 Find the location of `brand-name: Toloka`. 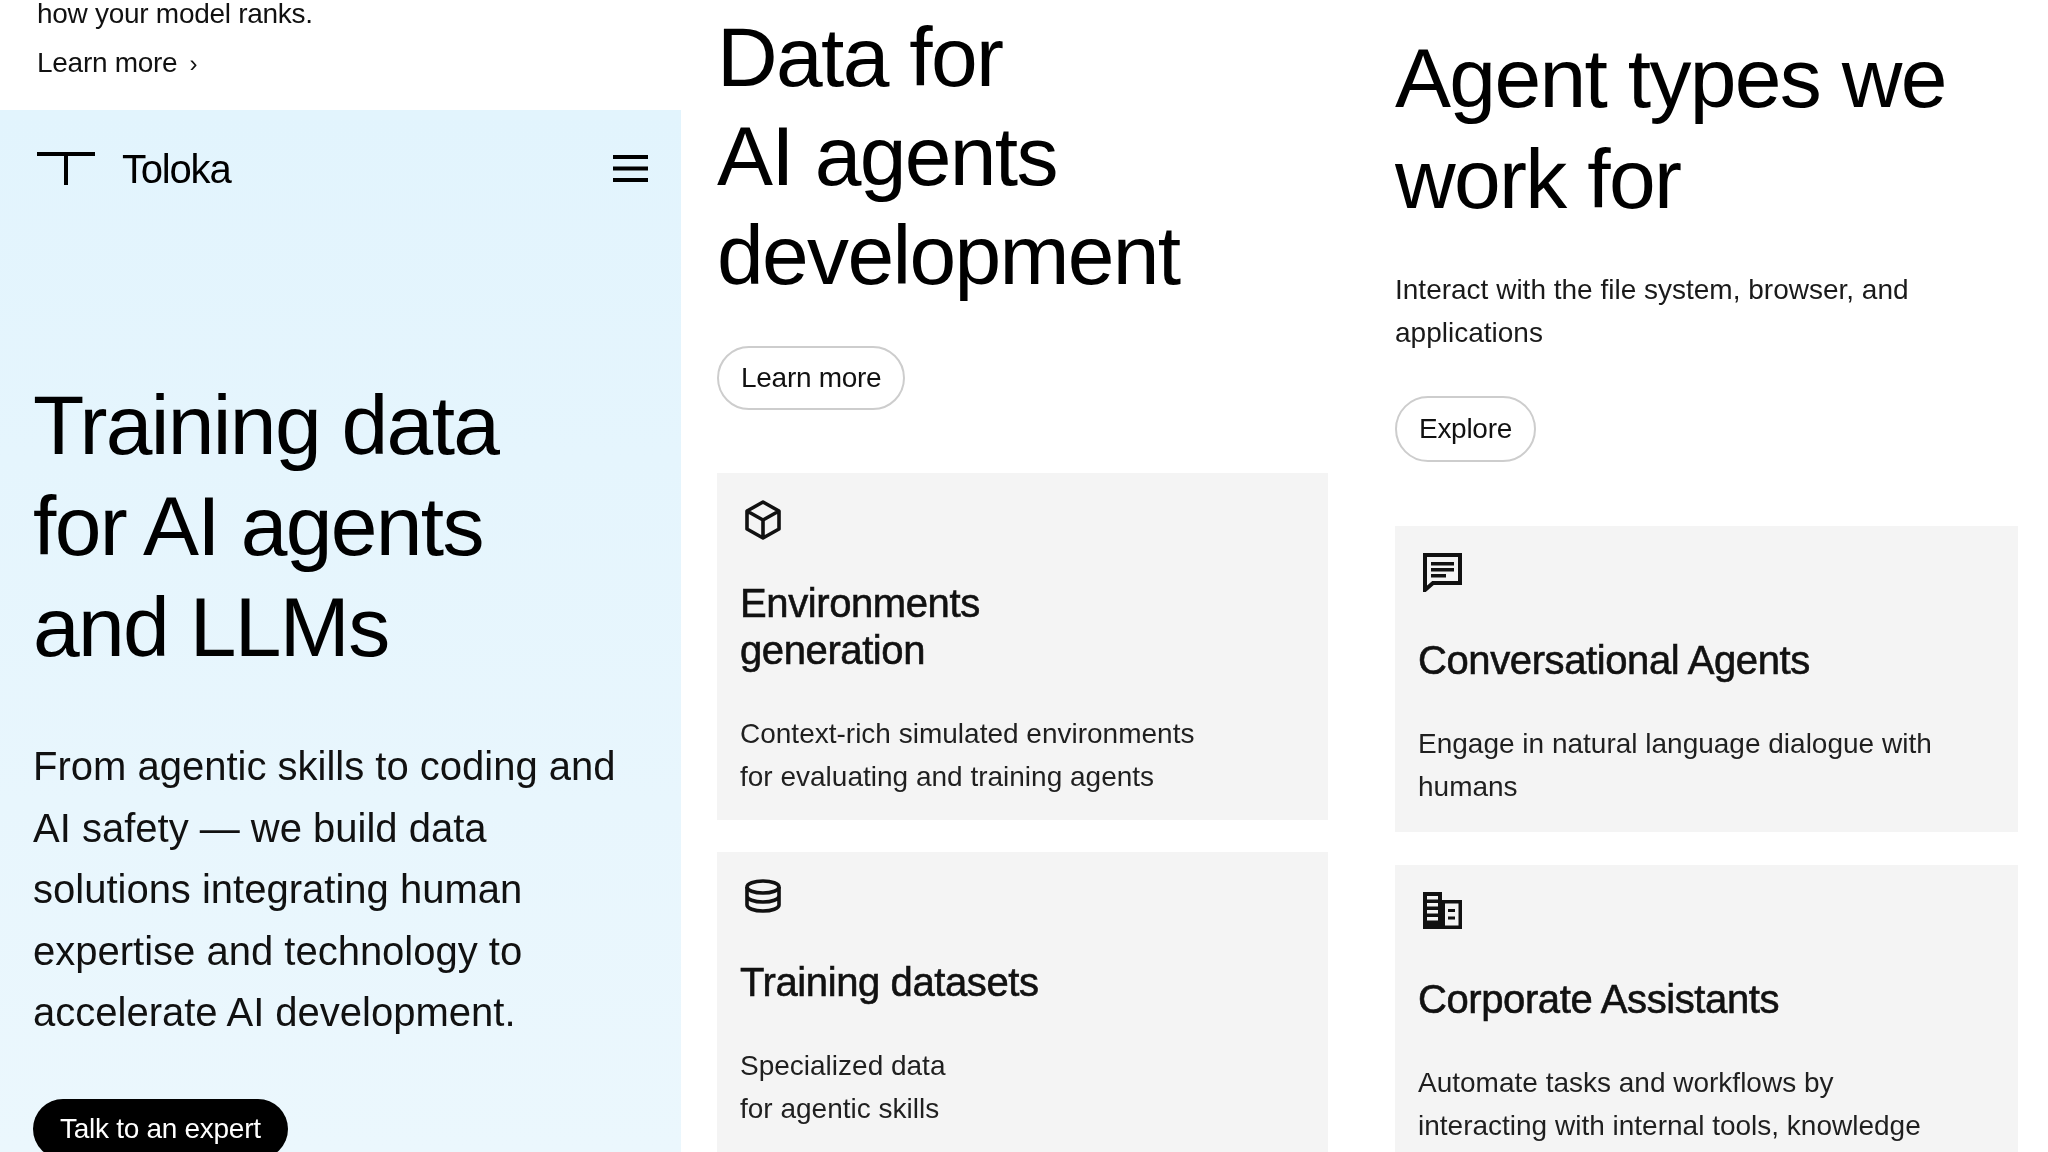

brand-name: Toloka is located at coordinates (176, 168).